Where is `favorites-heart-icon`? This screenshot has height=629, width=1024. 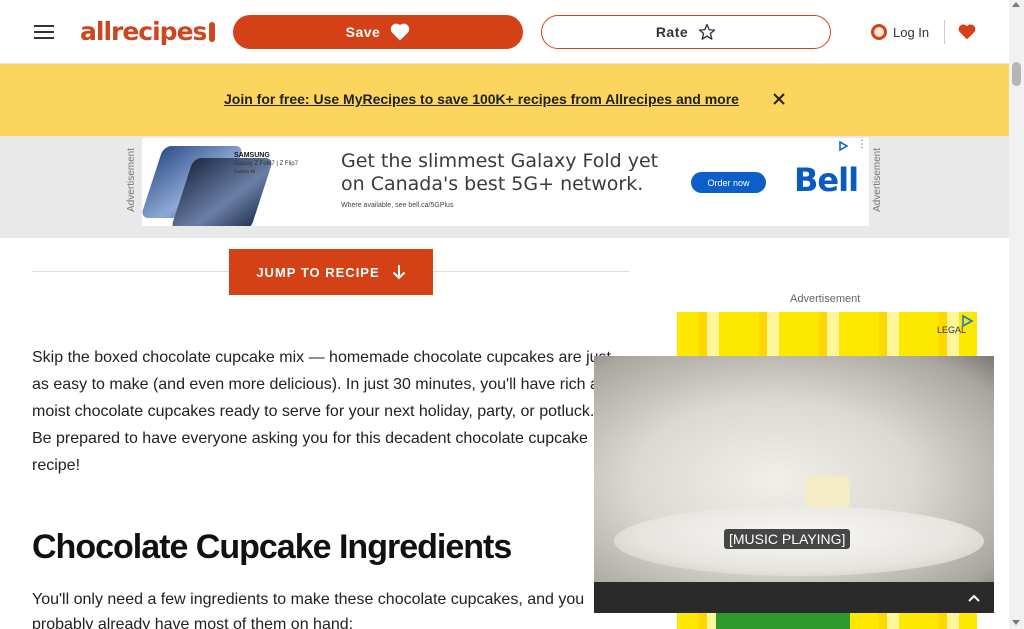
favorites-heart-icon is located at coordinates (967, 32).